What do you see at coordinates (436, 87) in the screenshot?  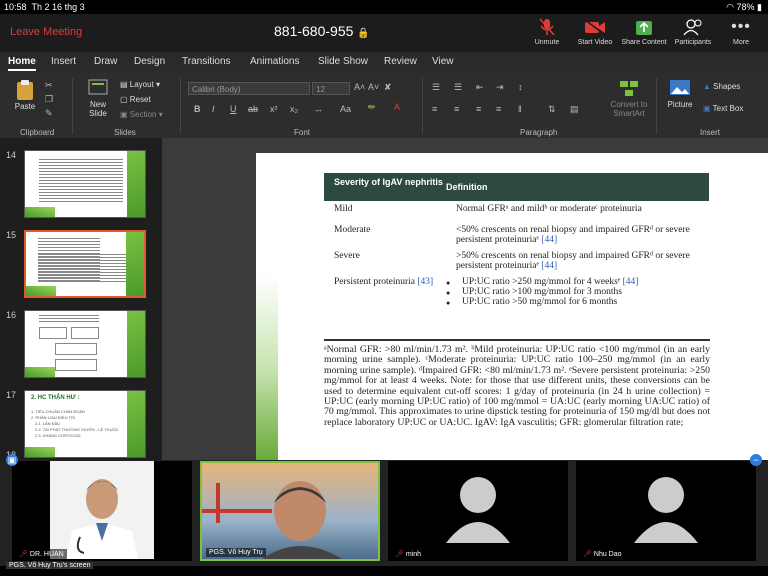 I see `bullets-icon: ☰` at bounding box center [436, 87].